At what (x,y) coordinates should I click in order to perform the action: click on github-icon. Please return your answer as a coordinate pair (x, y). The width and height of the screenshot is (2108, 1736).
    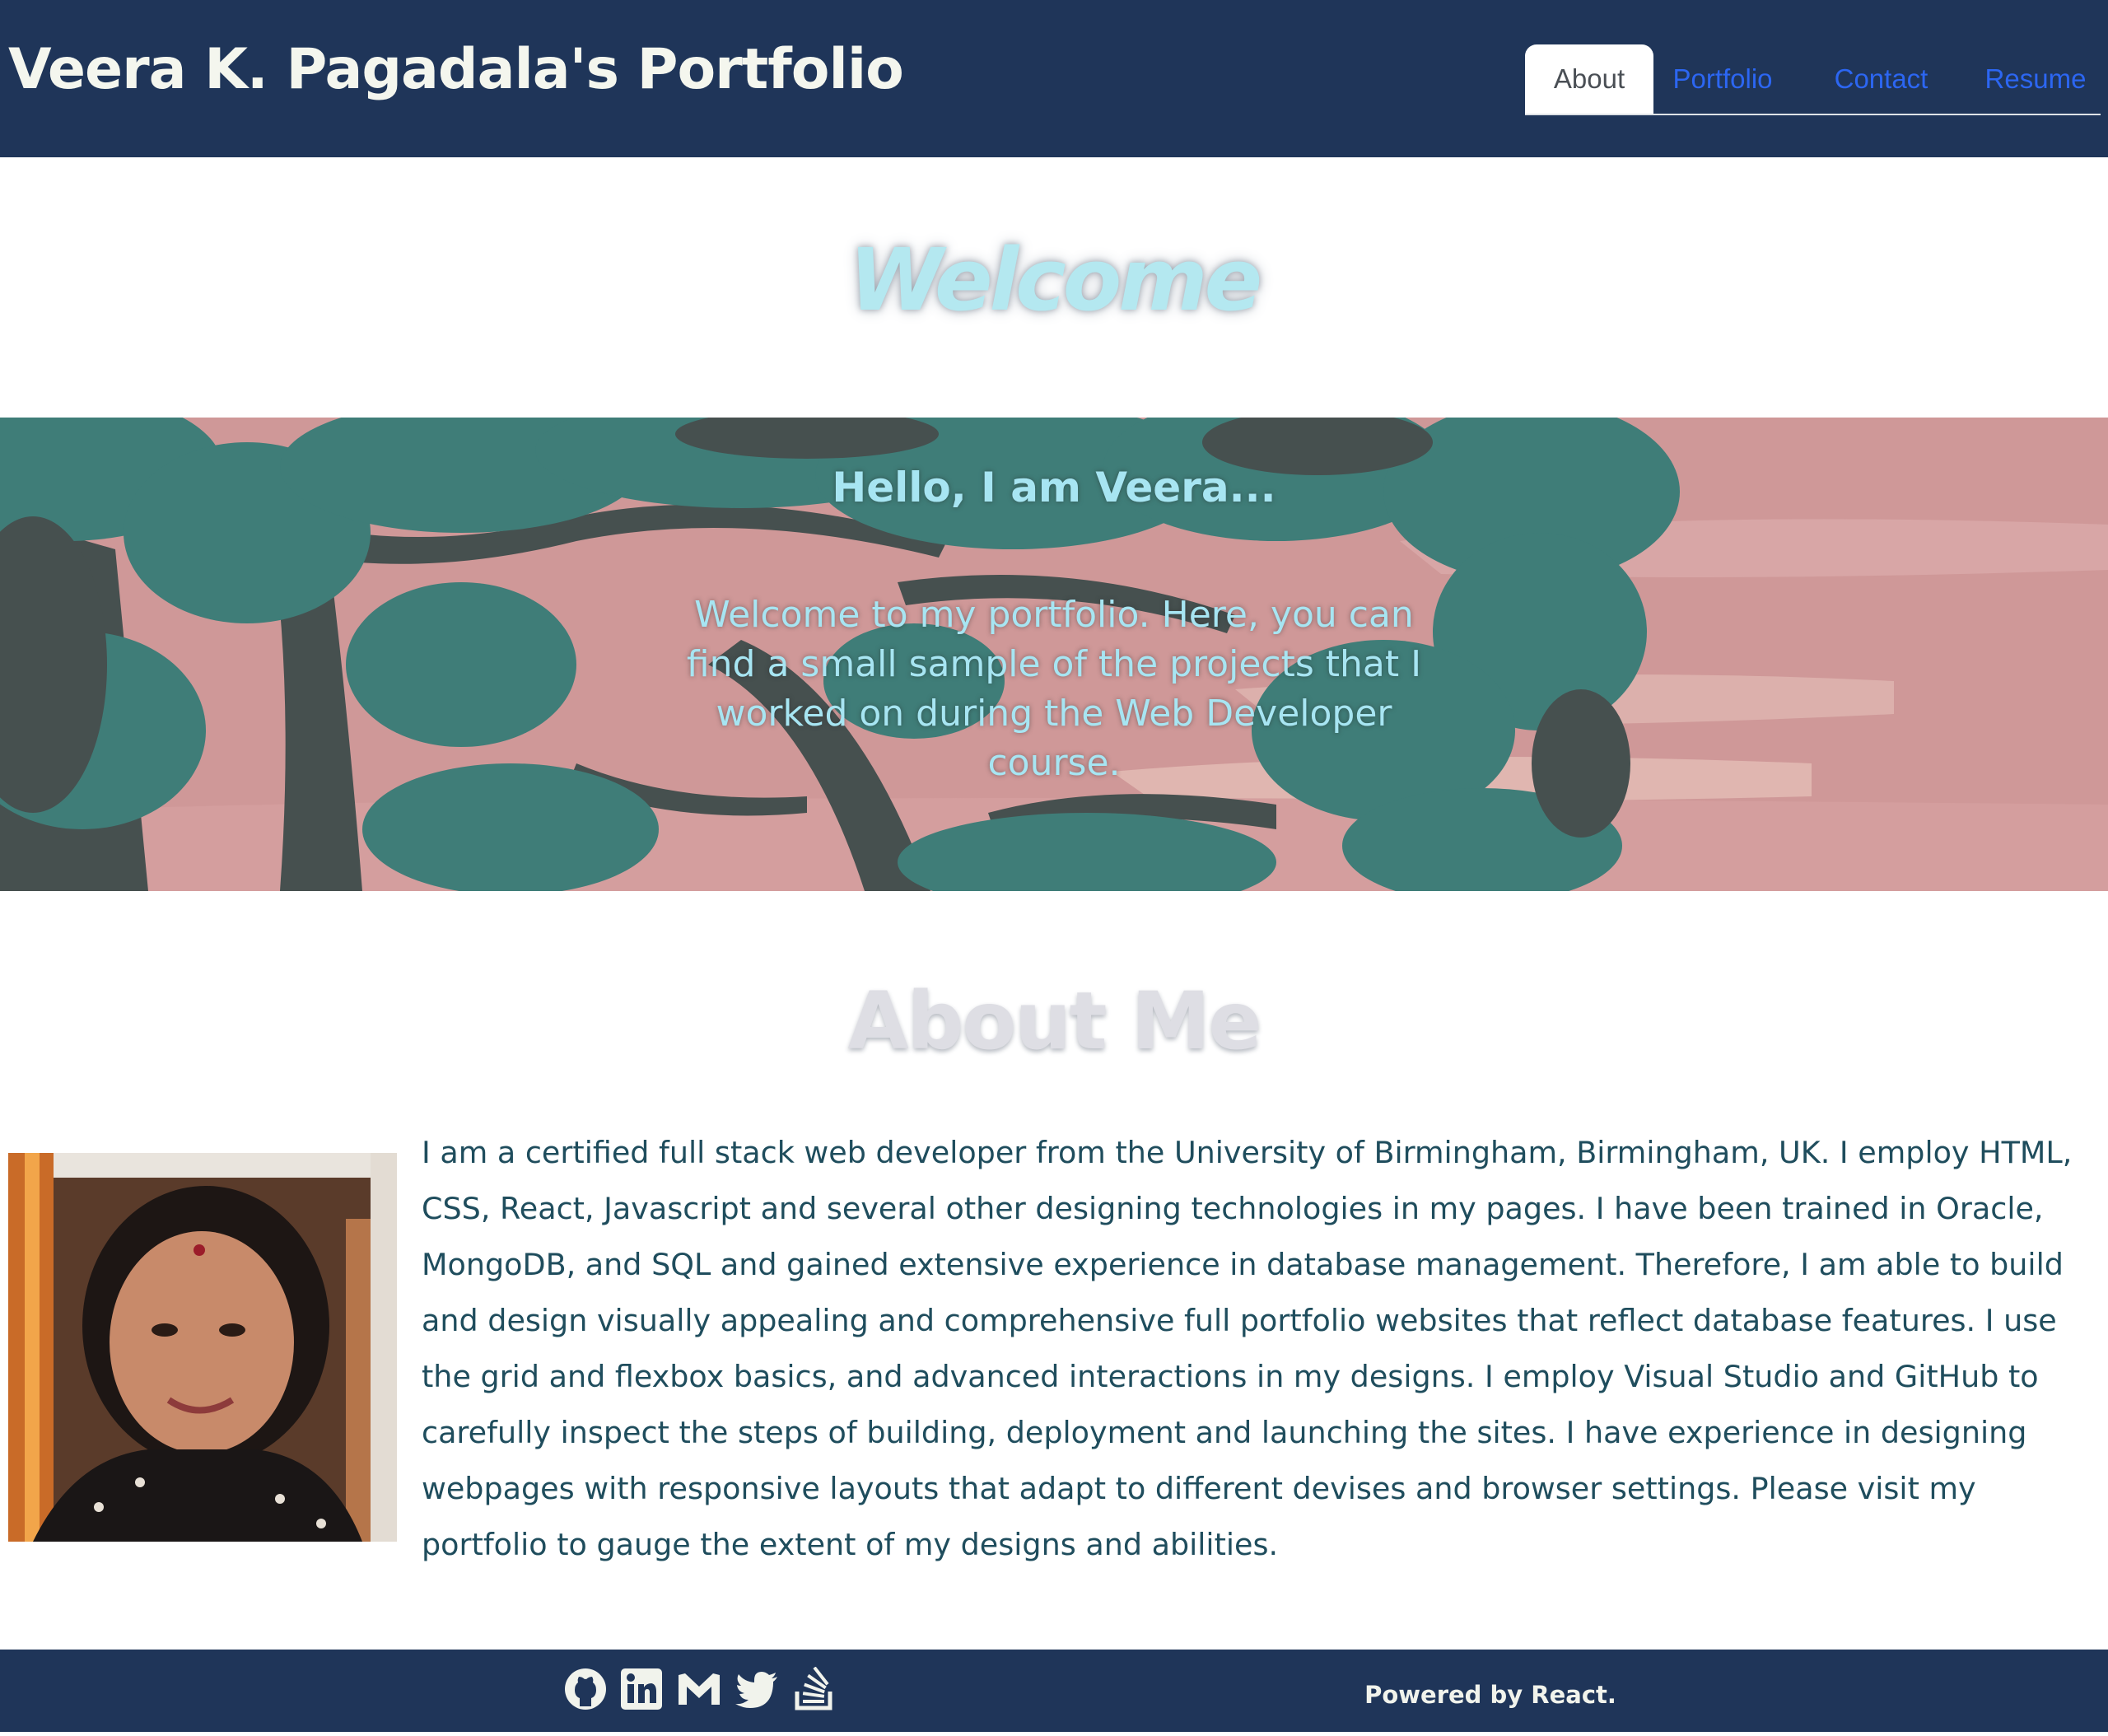
    Looking at the image, I should click on (585, 1689).